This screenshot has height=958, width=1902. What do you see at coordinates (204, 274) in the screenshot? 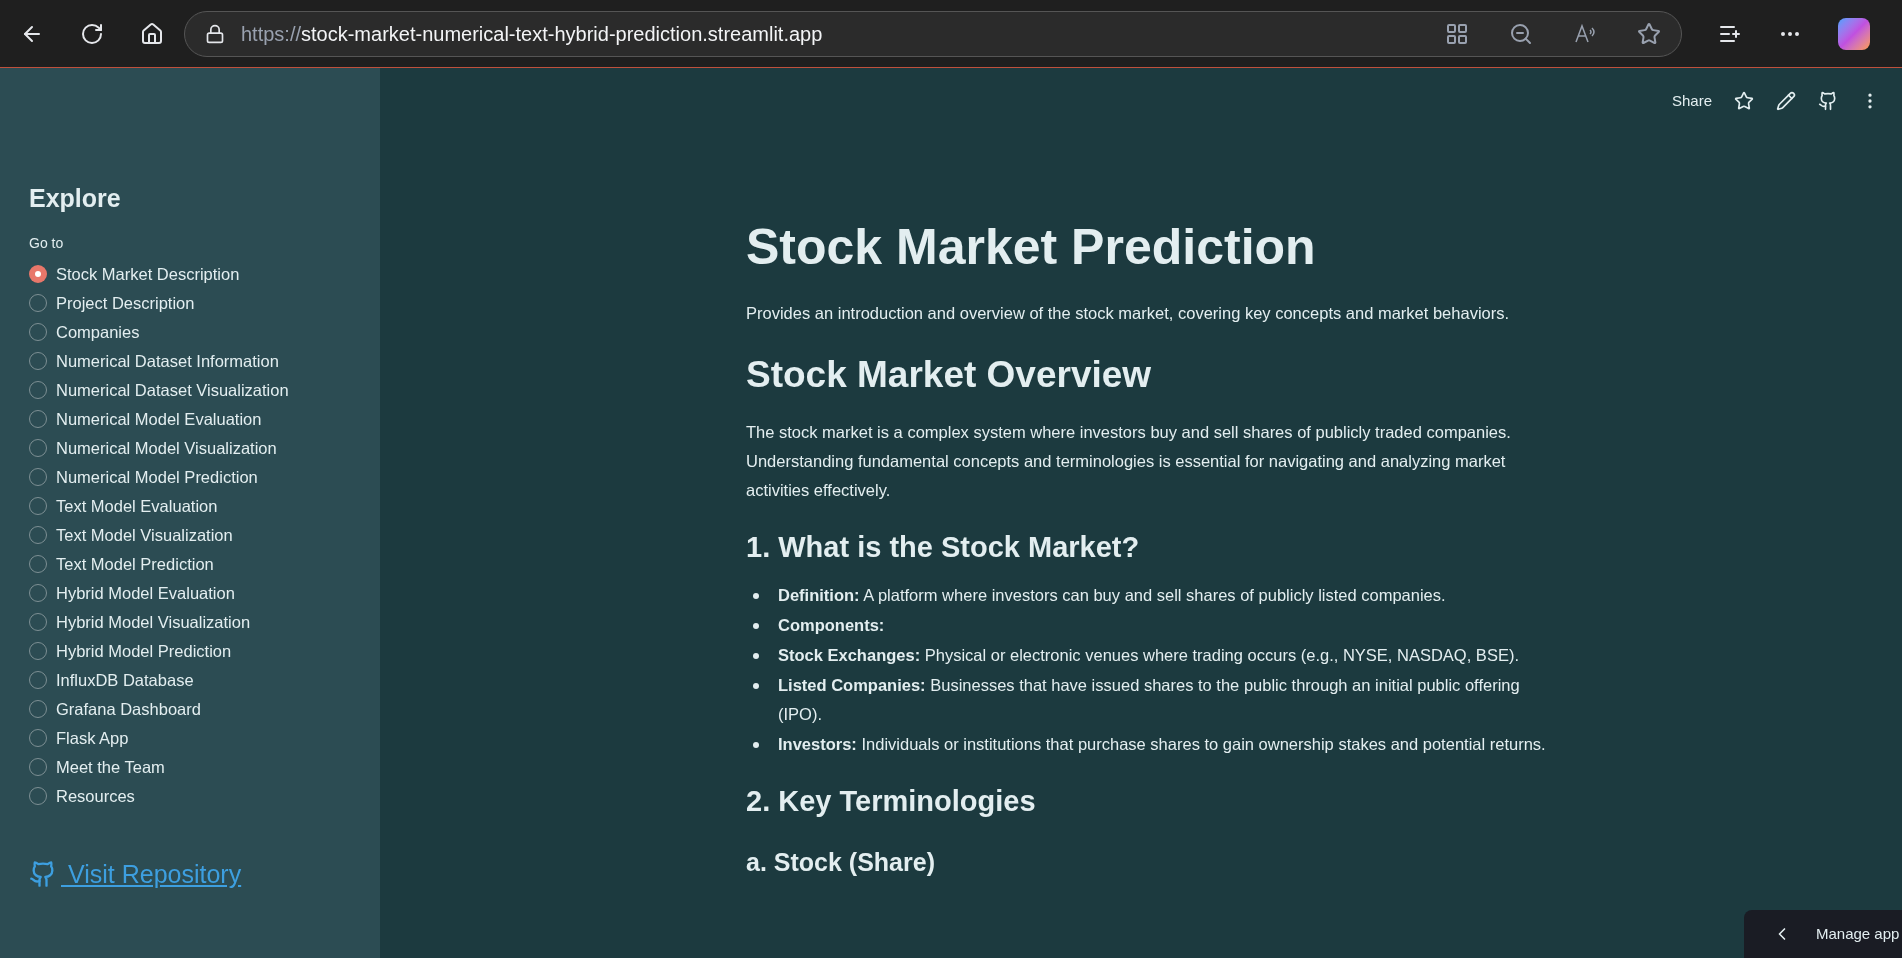
I see `radio-option: Stock Market Description` at bounding box center [204, 274].